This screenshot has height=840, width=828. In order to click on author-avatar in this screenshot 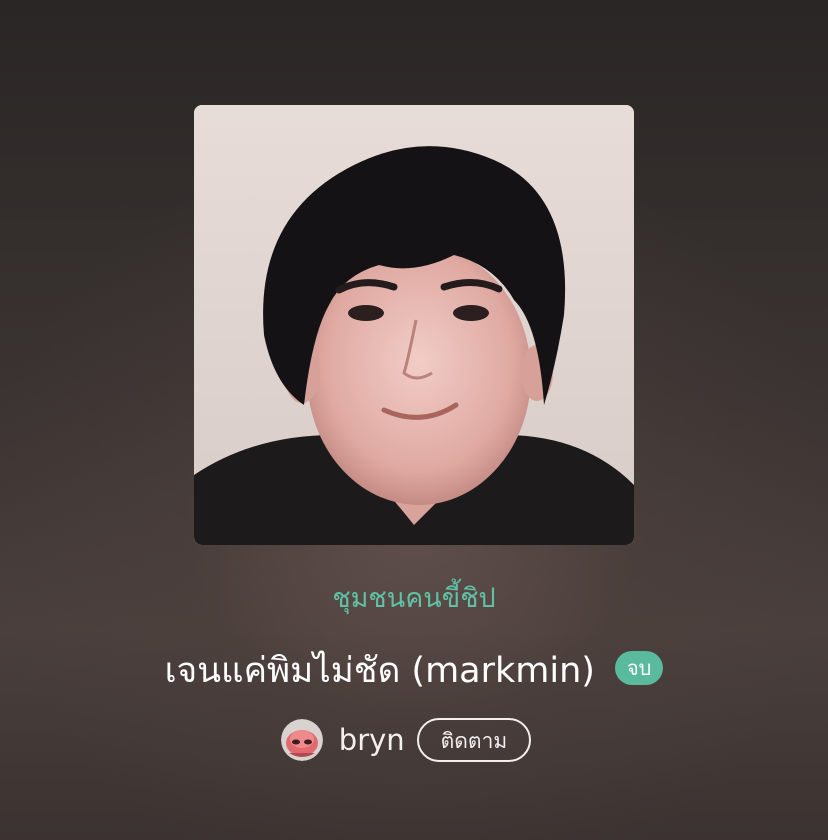, I will do `click(301, 740)`.